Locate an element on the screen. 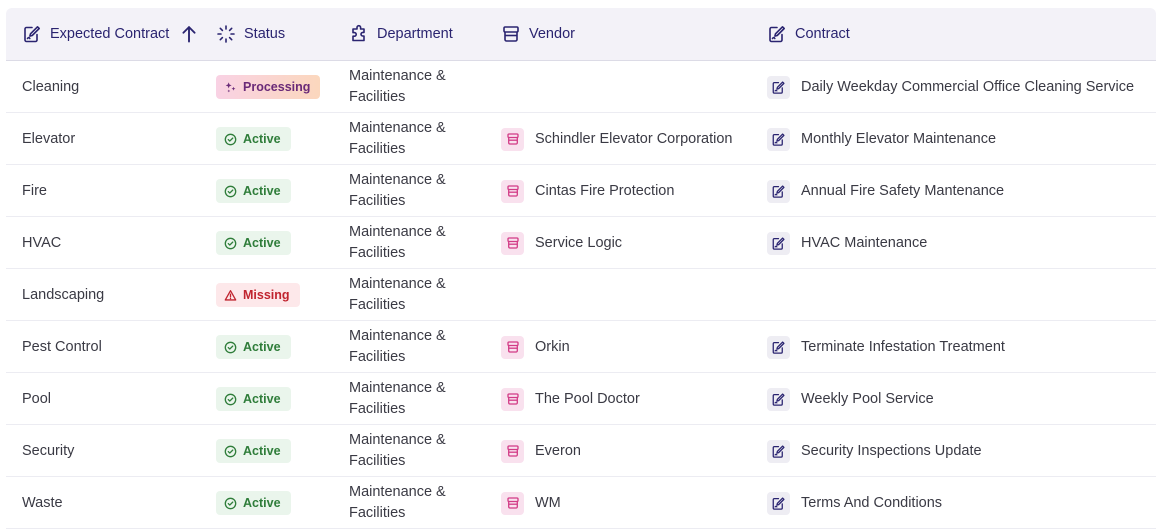  column-header-department: Department is located at coordinates (401, 34).